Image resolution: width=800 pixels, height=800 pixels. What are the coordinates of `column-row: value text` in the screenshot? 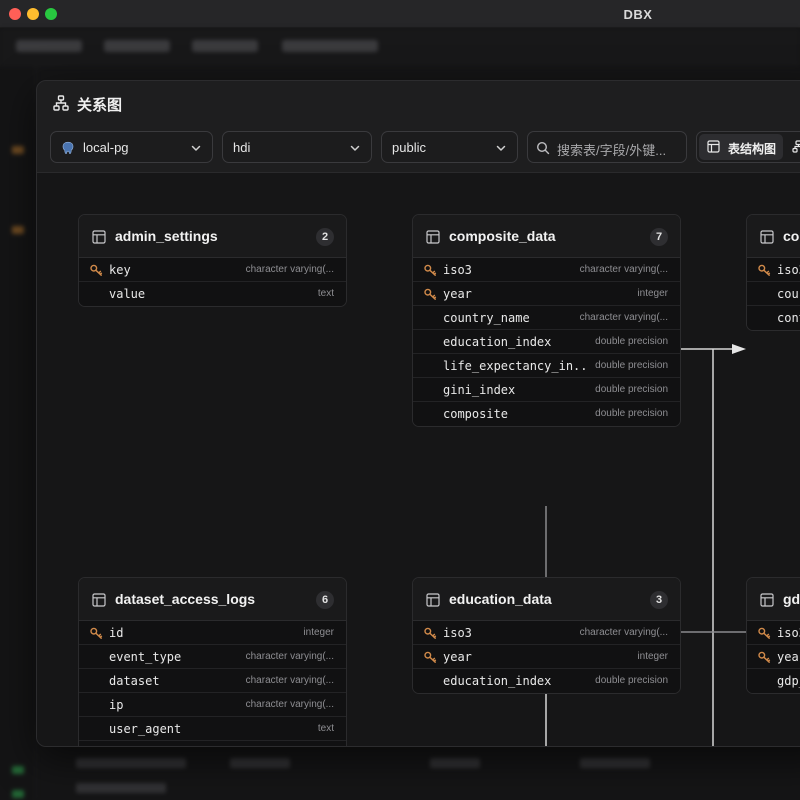 It's located at (212, 294).